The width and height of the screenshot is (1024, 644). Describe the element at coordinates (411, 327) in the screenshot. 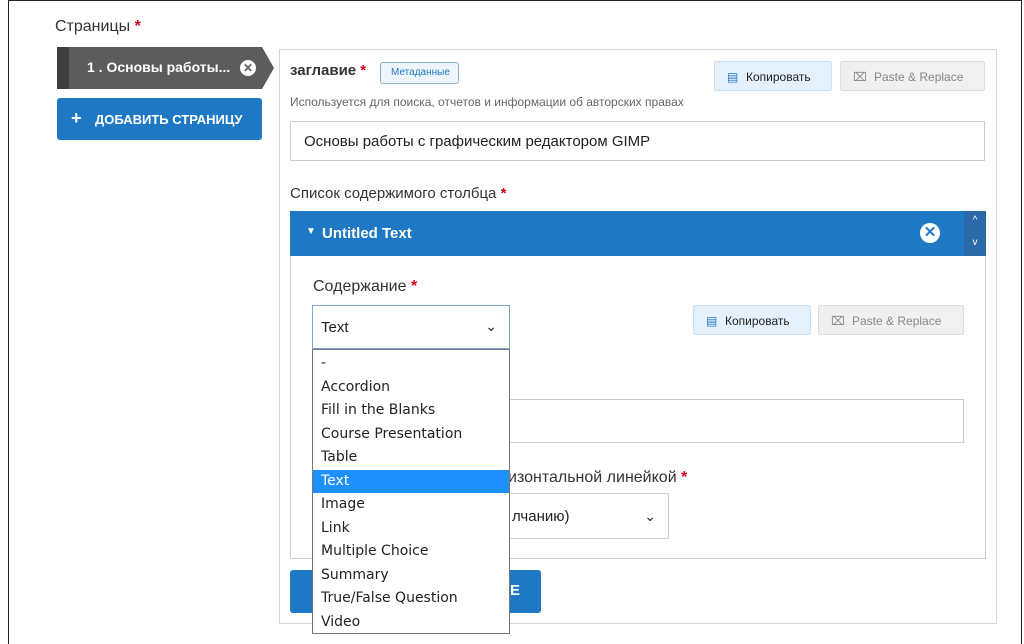

I see `content-type-select: Text ⌄` at that location.